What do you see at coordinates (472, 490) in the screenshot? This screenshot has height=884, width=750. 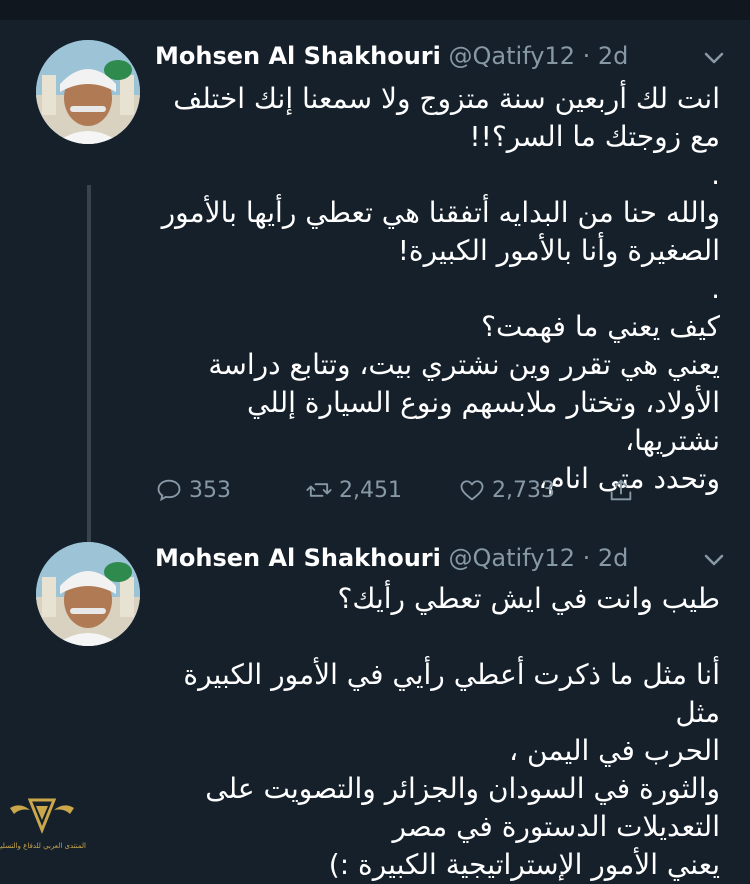 I see `like-icon` at bounding box center [472, 490].